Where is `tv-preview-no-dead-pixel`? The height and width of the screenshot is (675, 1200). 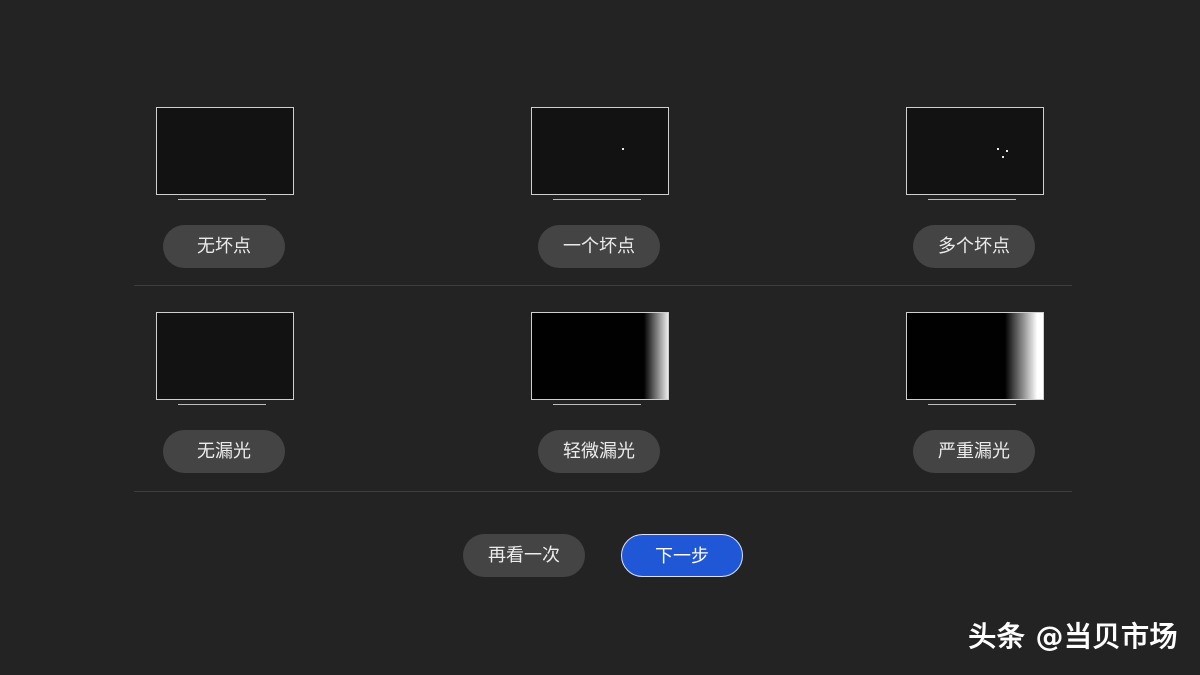
tv-preview-no-dead-pixel is located at coordinates (225, 151).